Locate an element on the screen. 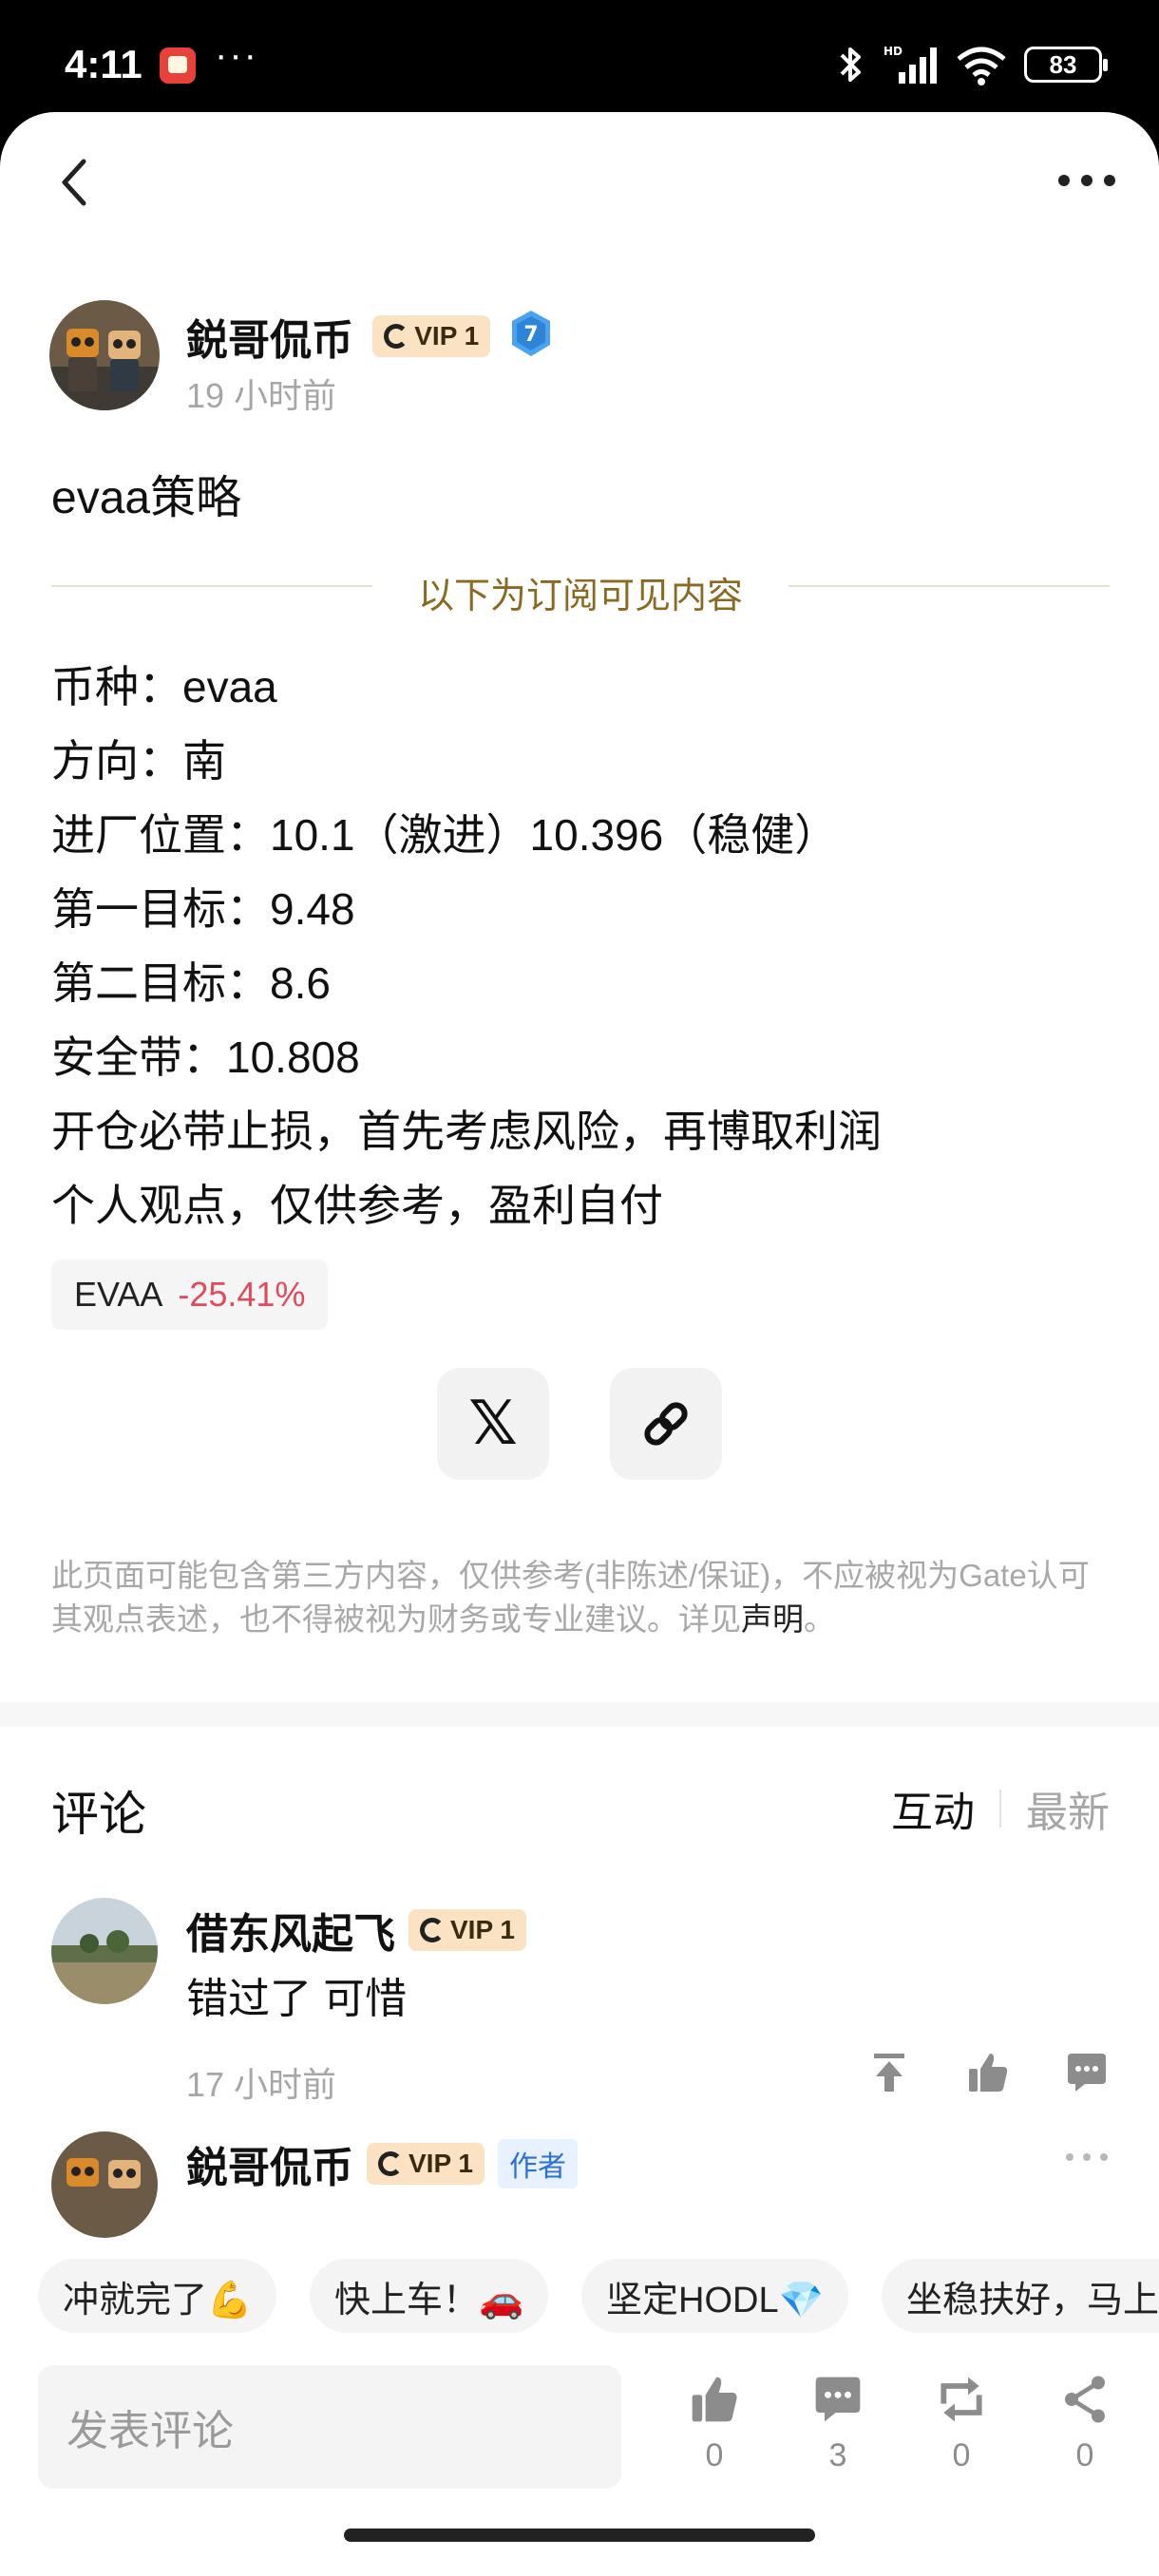 This screenshot has height=2576, width=1159. body-line: 进厂位置：10.1（激进）10.396（稳健） is located at coordinates (445, 835).